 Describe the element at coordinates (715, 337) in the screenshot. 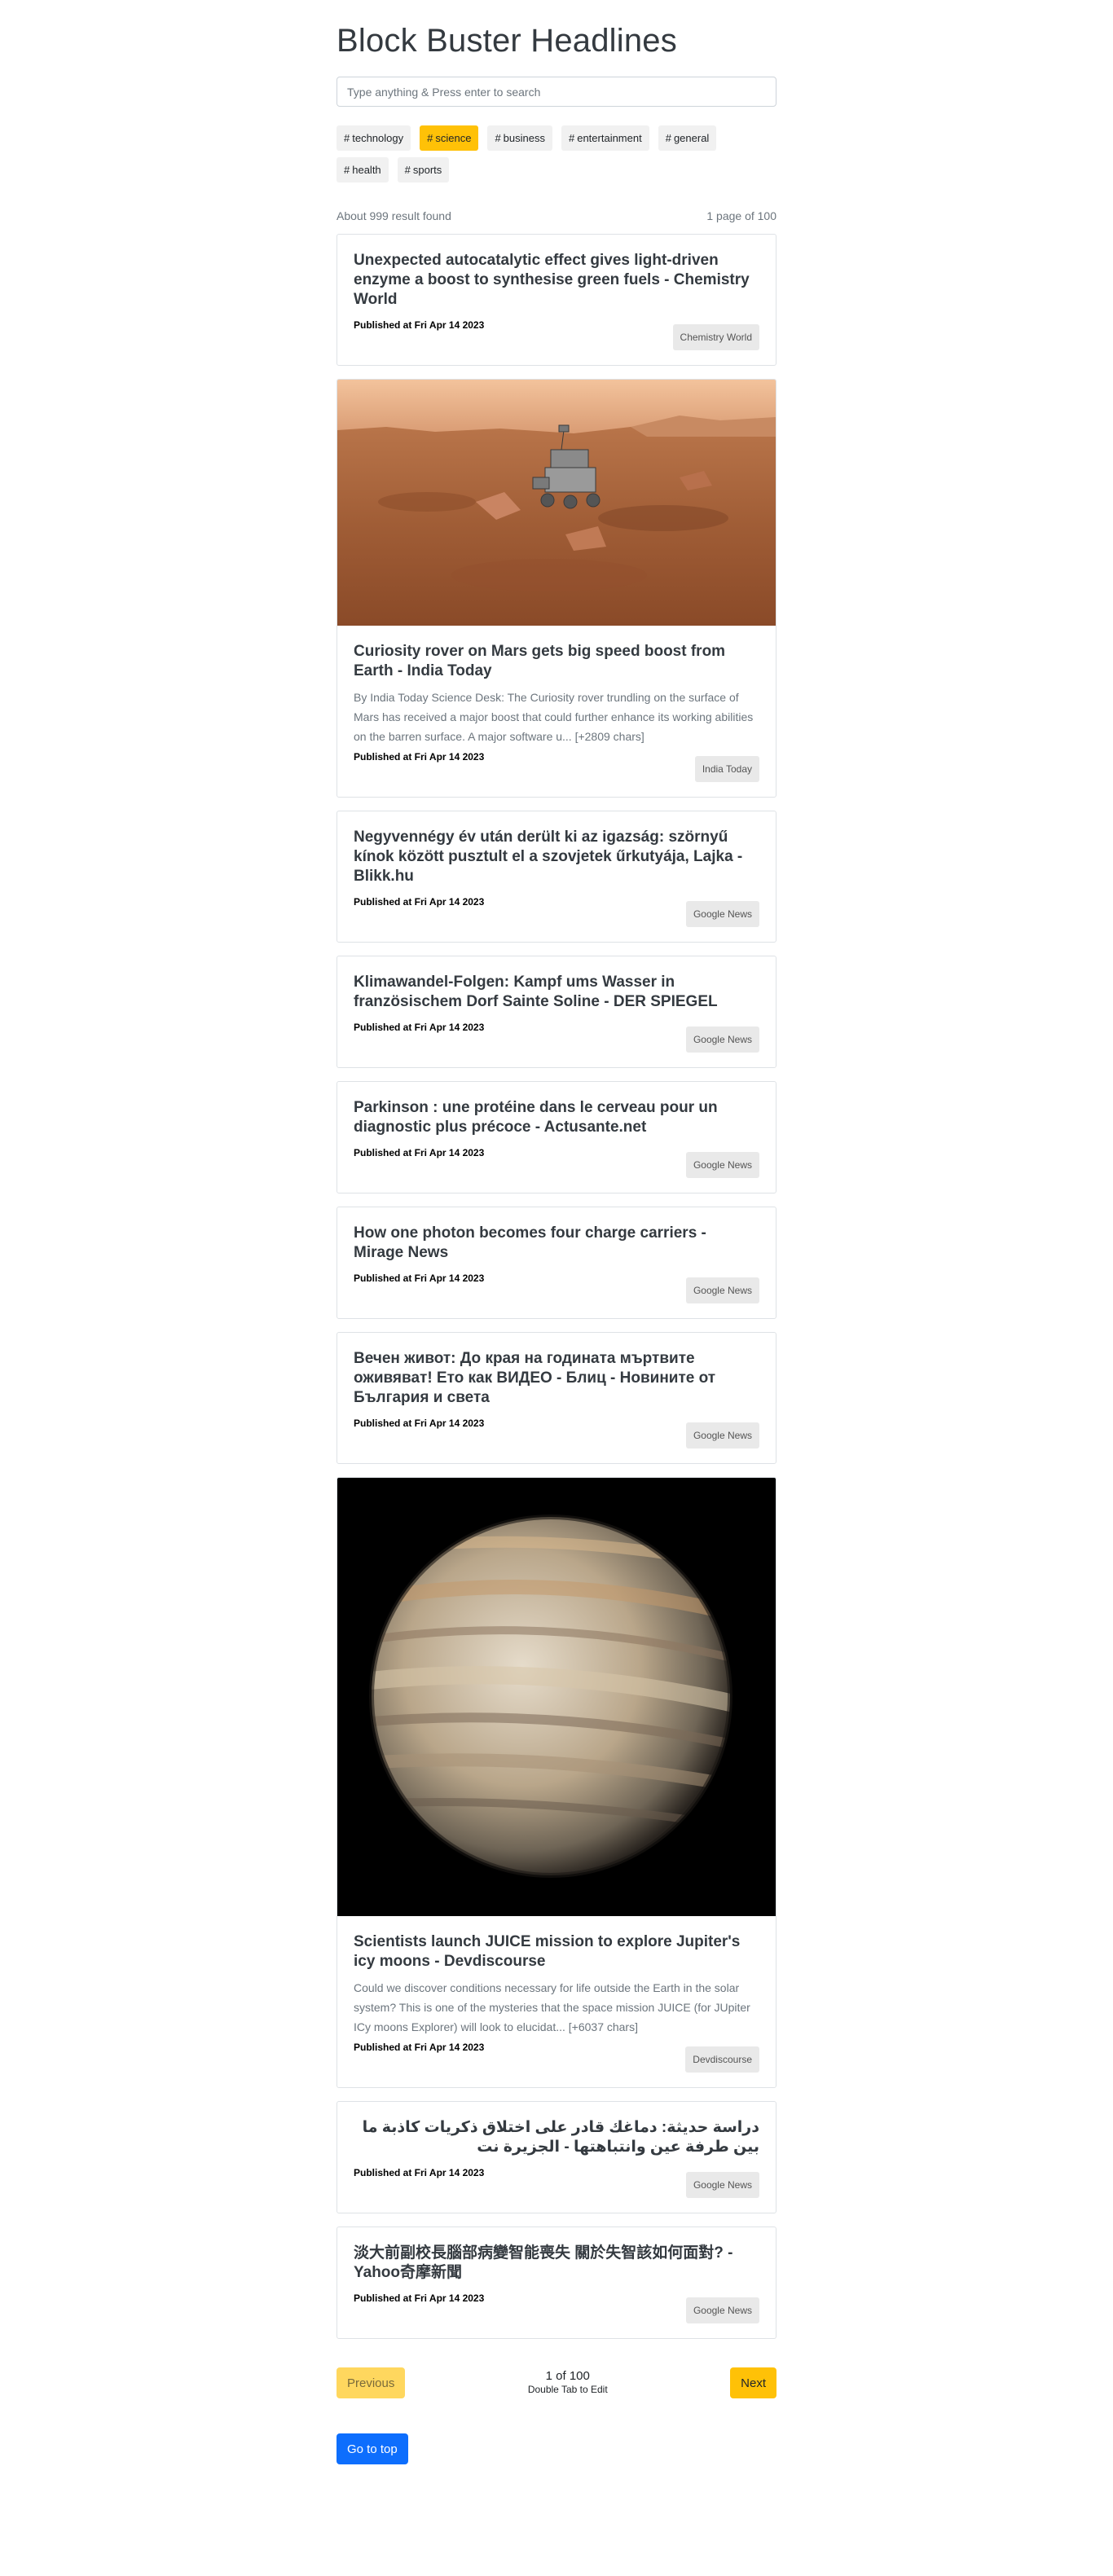

I see `source-badge: Chemistry World` at that location.